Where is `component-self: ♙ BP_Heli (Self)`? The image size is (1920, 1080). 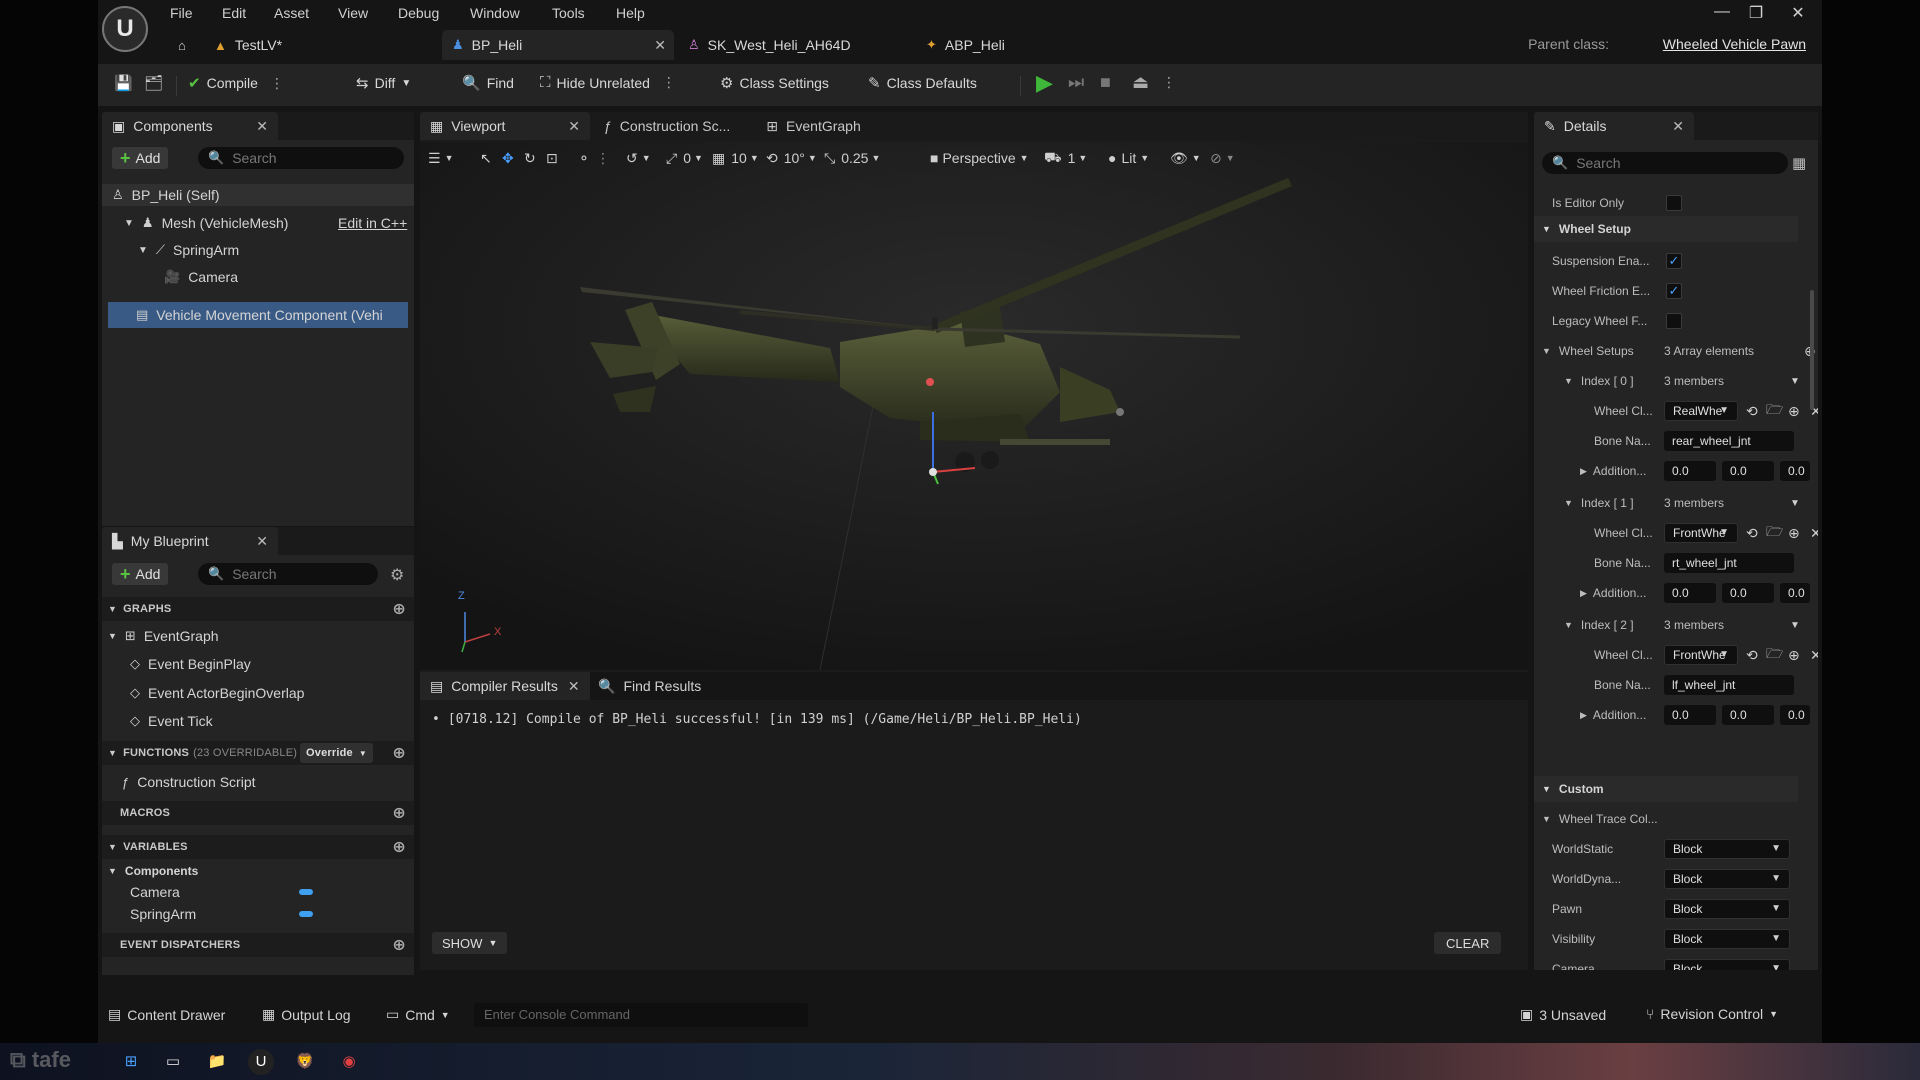
component-self: ♙ BP_Heli (Self) is located at coordinates (258, 195).